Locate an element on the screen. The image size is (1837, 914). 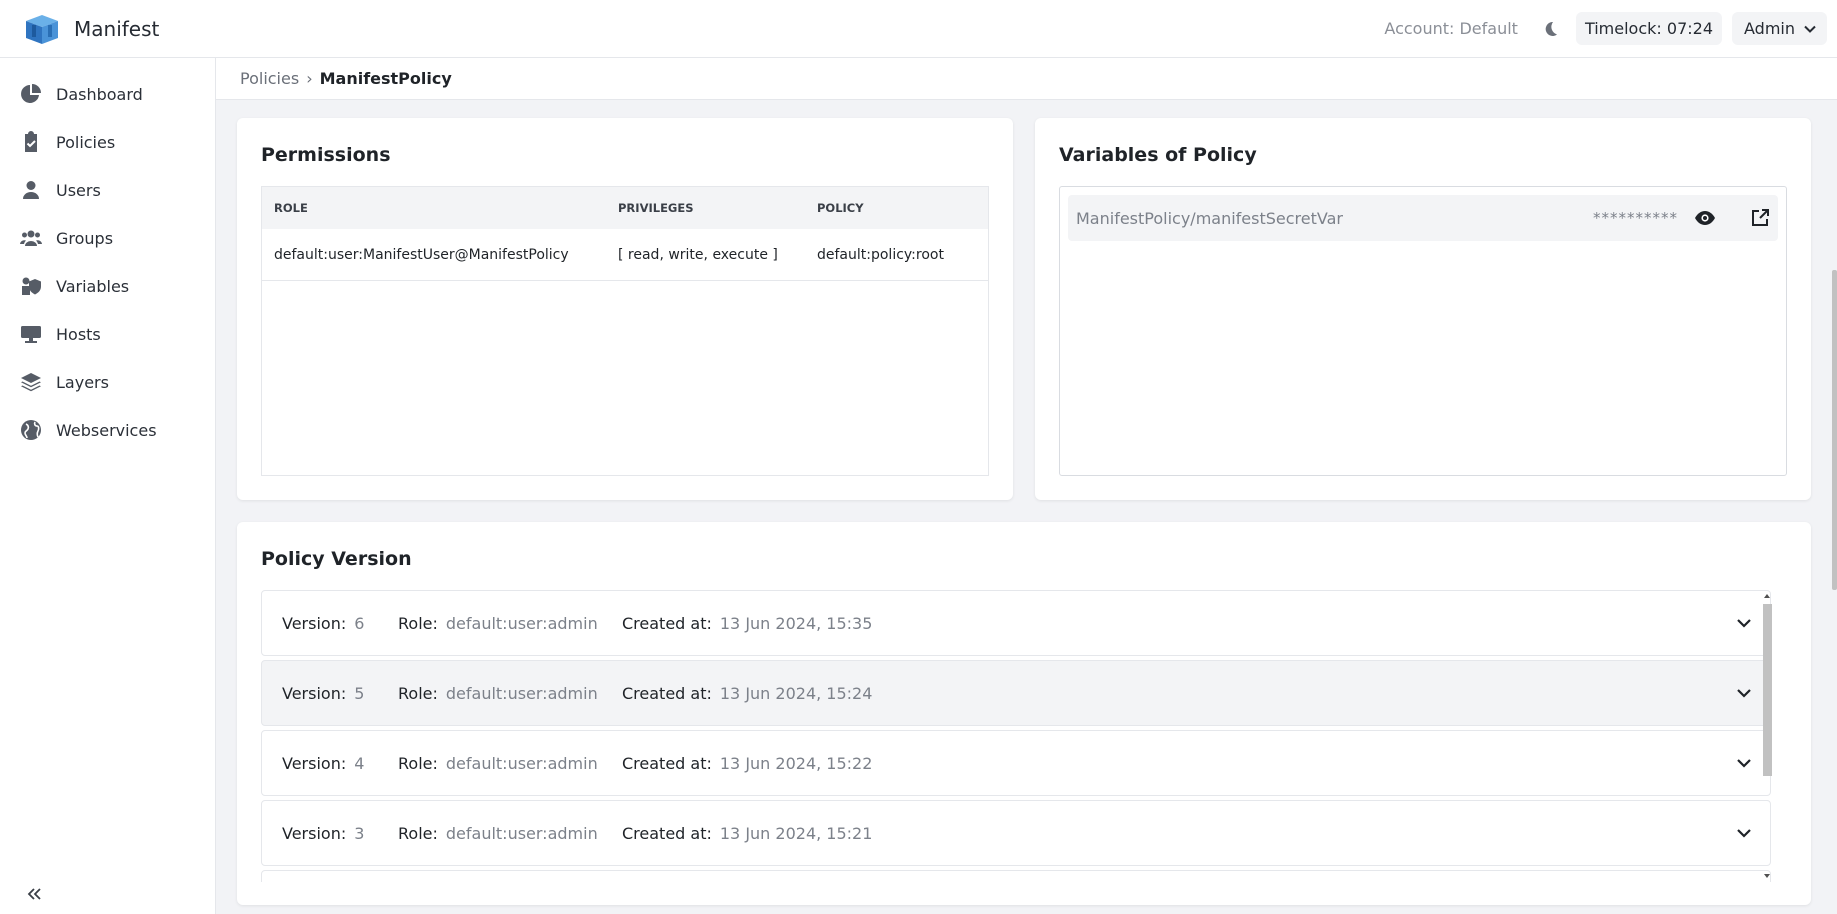
version-created: 13 Jun 2024, 15:22 is located at coordinates (796, 763).